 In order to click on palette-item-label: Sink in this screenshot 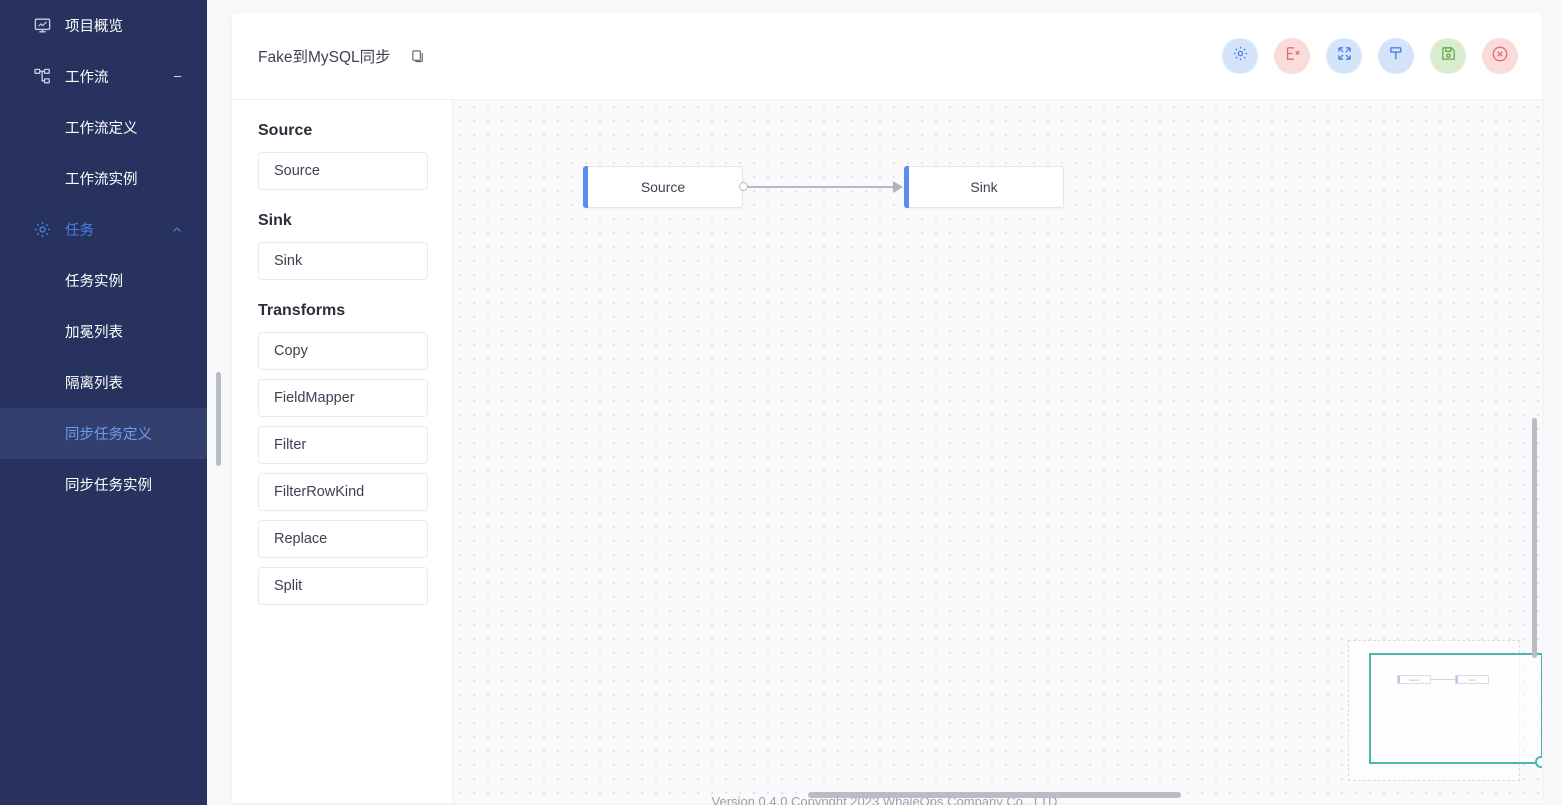, I will do `click(288, 261)`.